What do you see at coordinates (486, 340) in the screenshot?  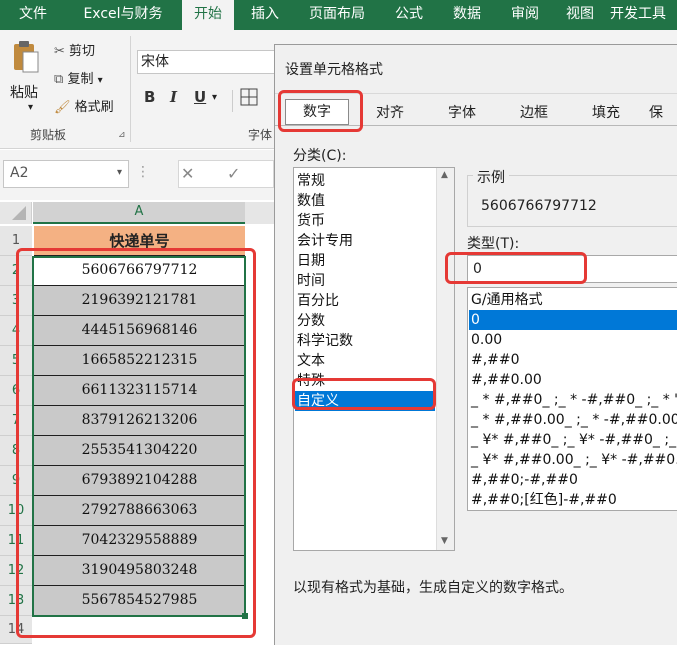 I see `format-item: 0.00` at bounding box center [486, 340].